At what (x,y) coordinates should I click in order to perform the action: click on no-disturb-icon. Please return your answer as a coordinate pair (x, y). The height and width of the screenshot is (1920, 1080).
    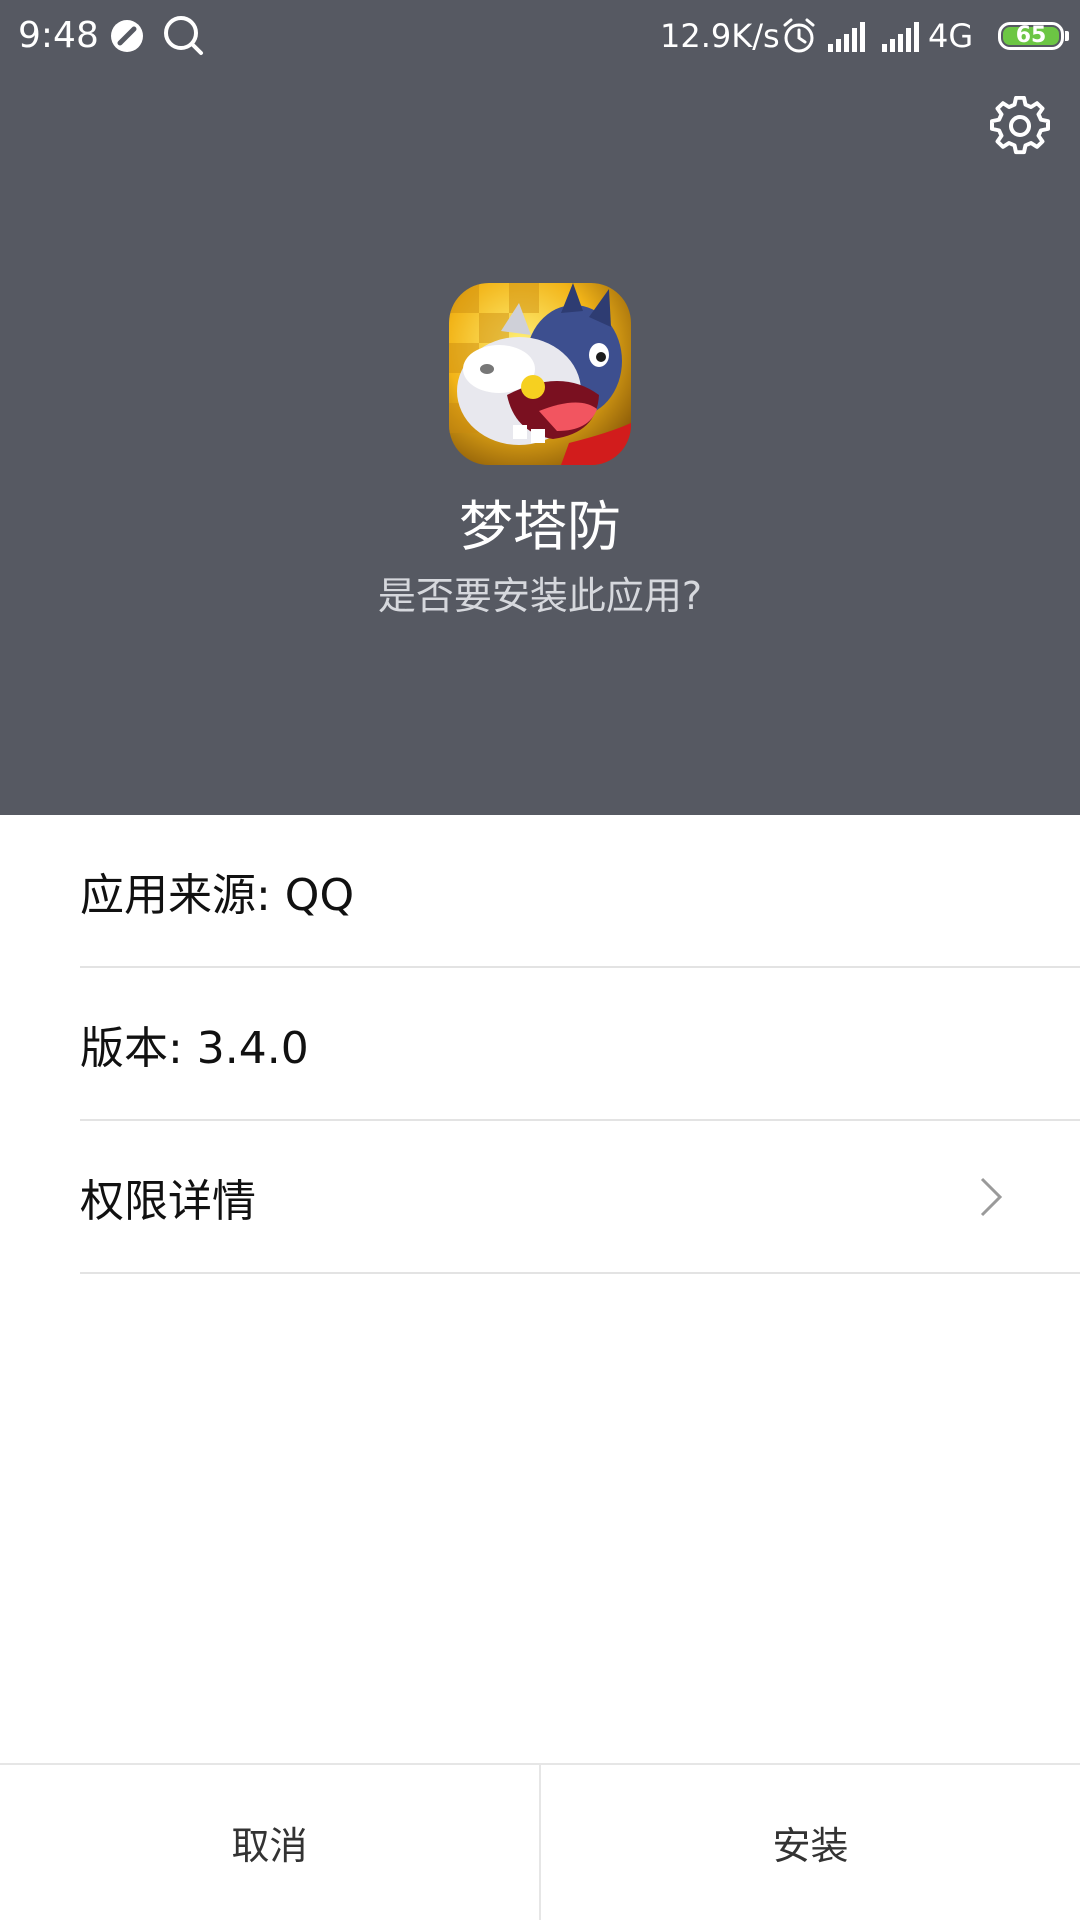
    Looking at the image, I should click on (127, 36).